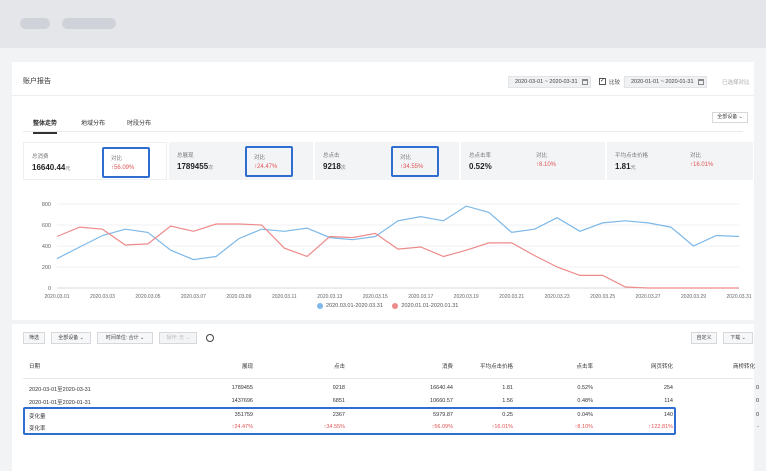 This screenshot has height=471, width=766. I want to click on customize-columns-button: 自定义, so click(704, 338).